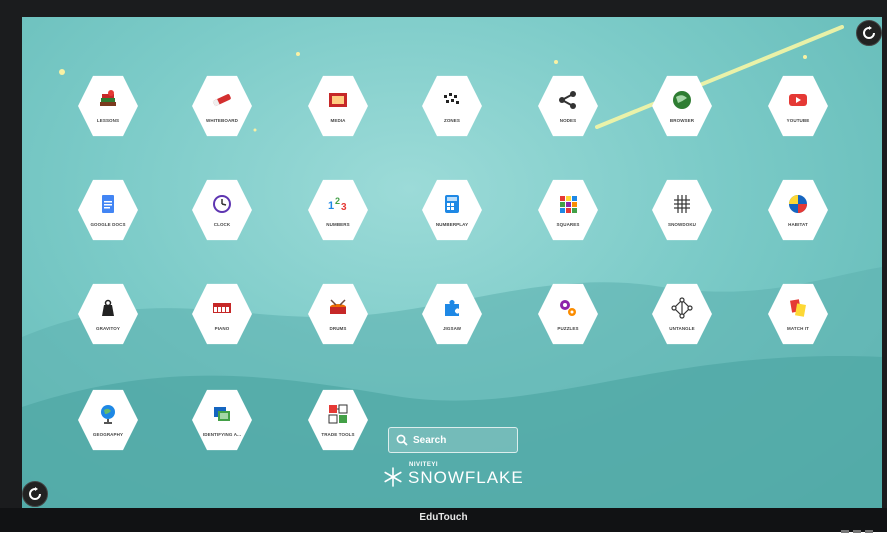 The width and height of the screenshot is (887, 538). Describe the element at coordinates (452, 204) in the screenshot. I see `calculator-icon` at that location.